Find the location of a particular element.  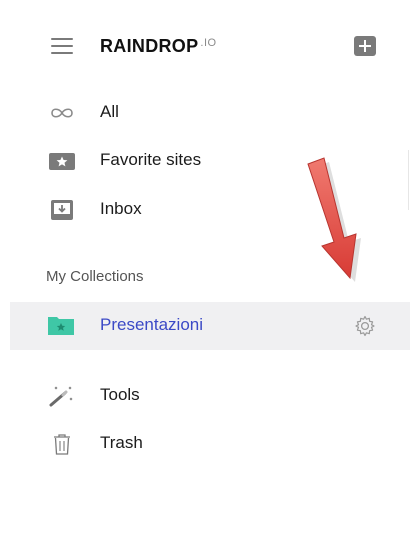

brand-suffix: .IO is located at coordinates (208, 43).